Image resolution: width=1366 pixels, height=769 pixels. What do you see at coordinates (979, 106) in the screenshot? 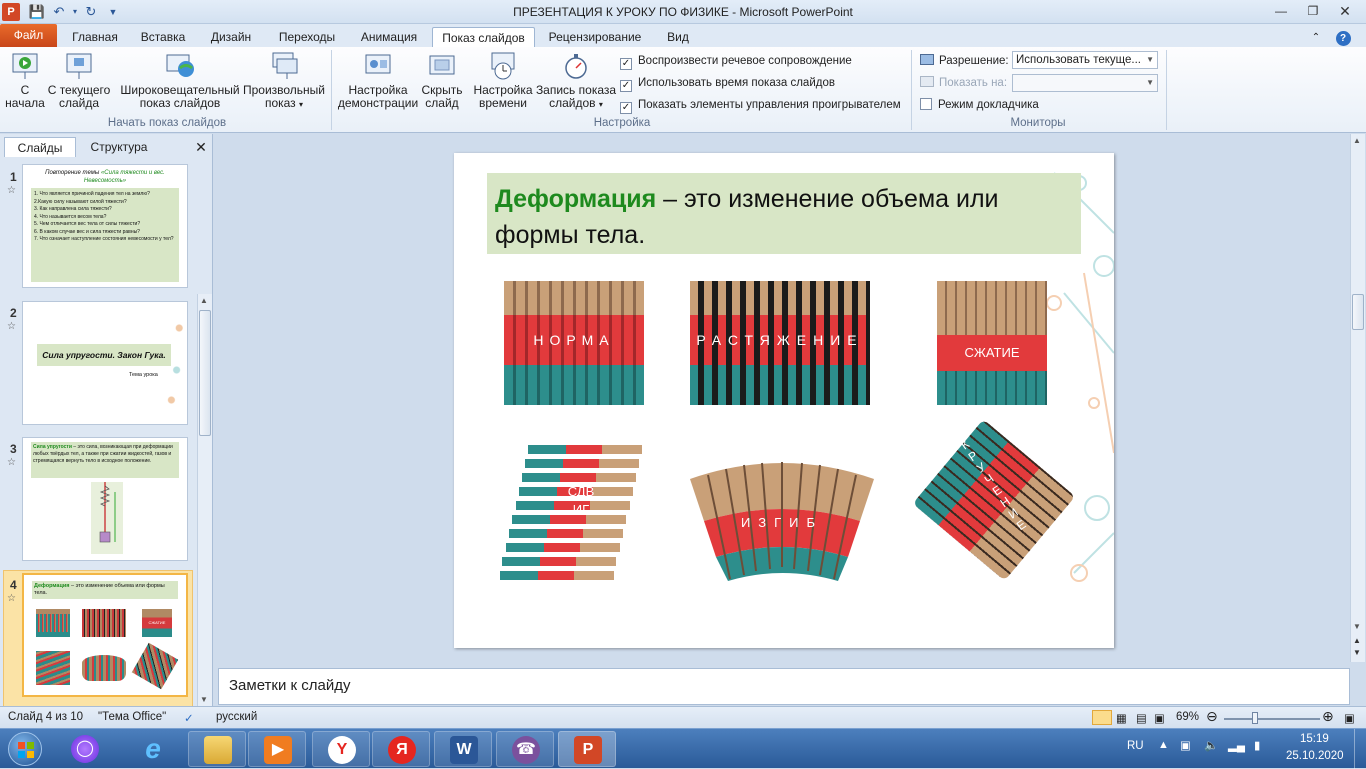
I see `presenter-view-checkbox: Режим докладчика` at bounding box center [979, 106].